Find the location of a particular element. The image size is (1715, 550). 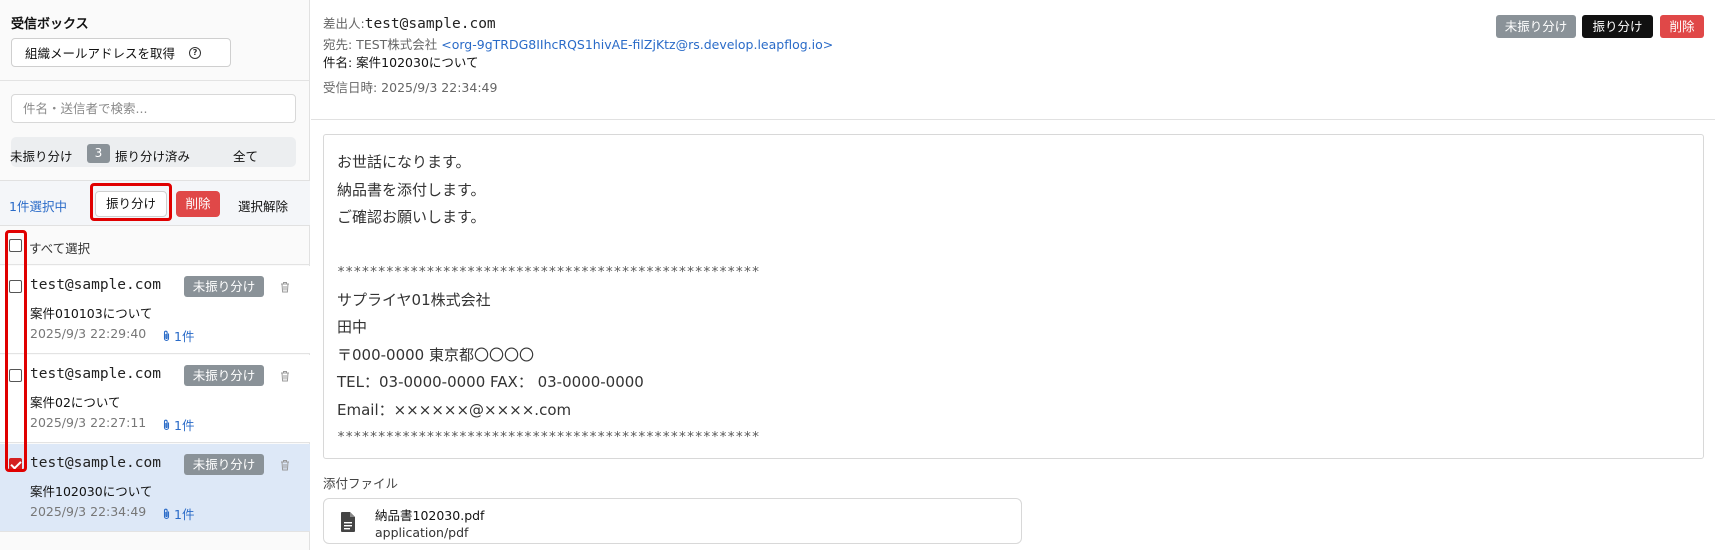

body-line: Email：××××××@××××.com is located at coordinates (454, 409).